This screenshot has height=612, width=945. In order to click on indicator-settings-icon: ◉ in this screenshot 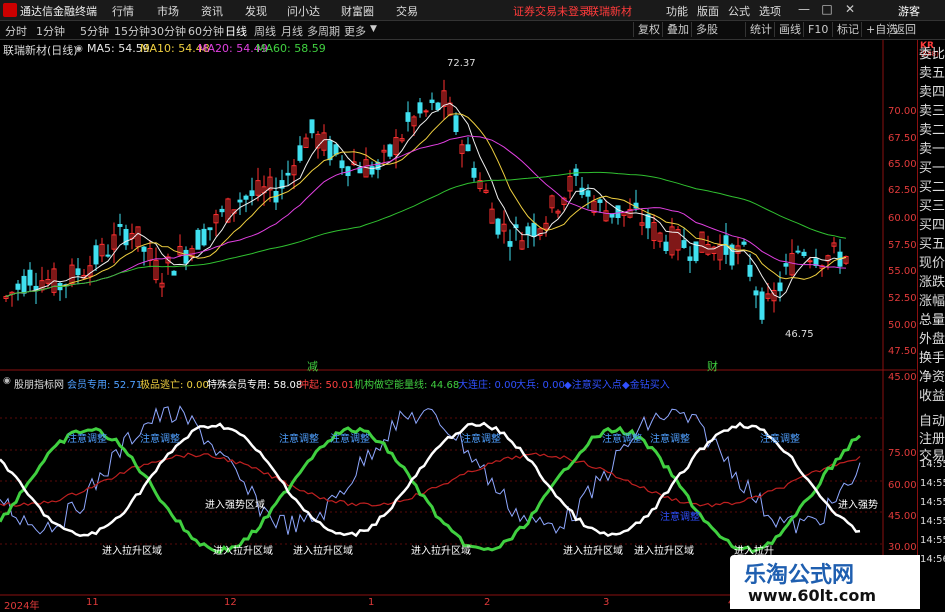, I will do `click(7, 381)`.